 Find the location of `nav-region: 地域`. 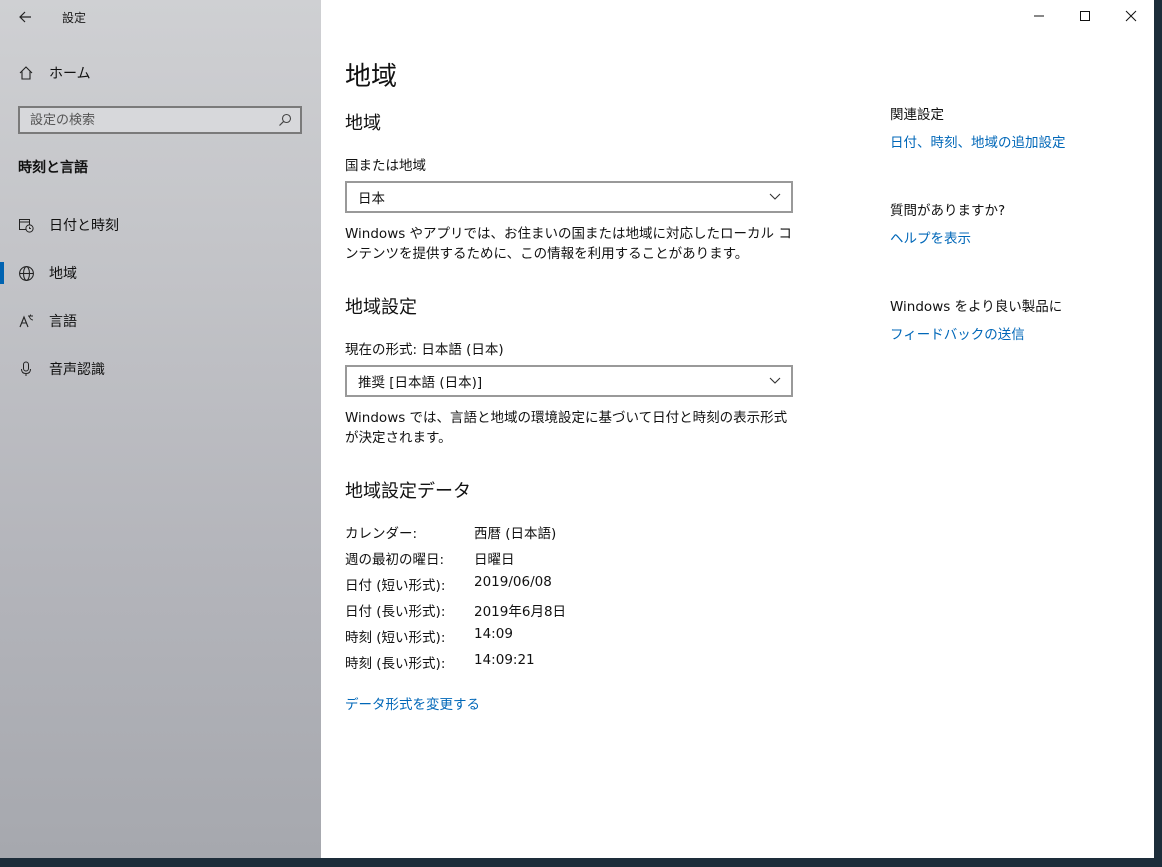

nav-region: 地域 is located at coordinates (160, 273).